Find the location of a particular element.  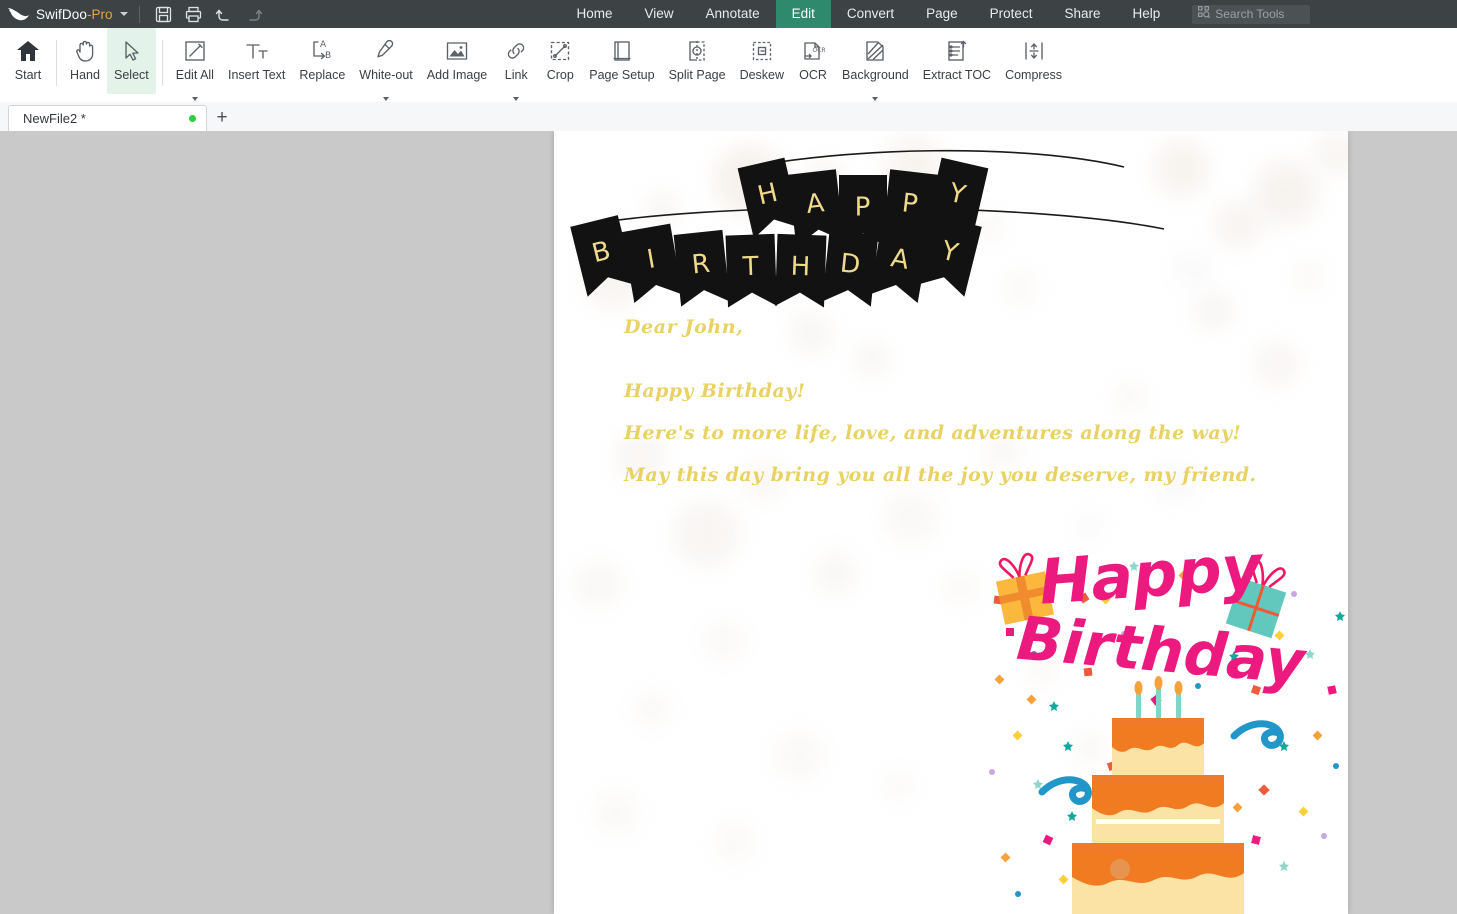

document-tab-bar: NewFile2 * + is located at coordinates (728, 116).